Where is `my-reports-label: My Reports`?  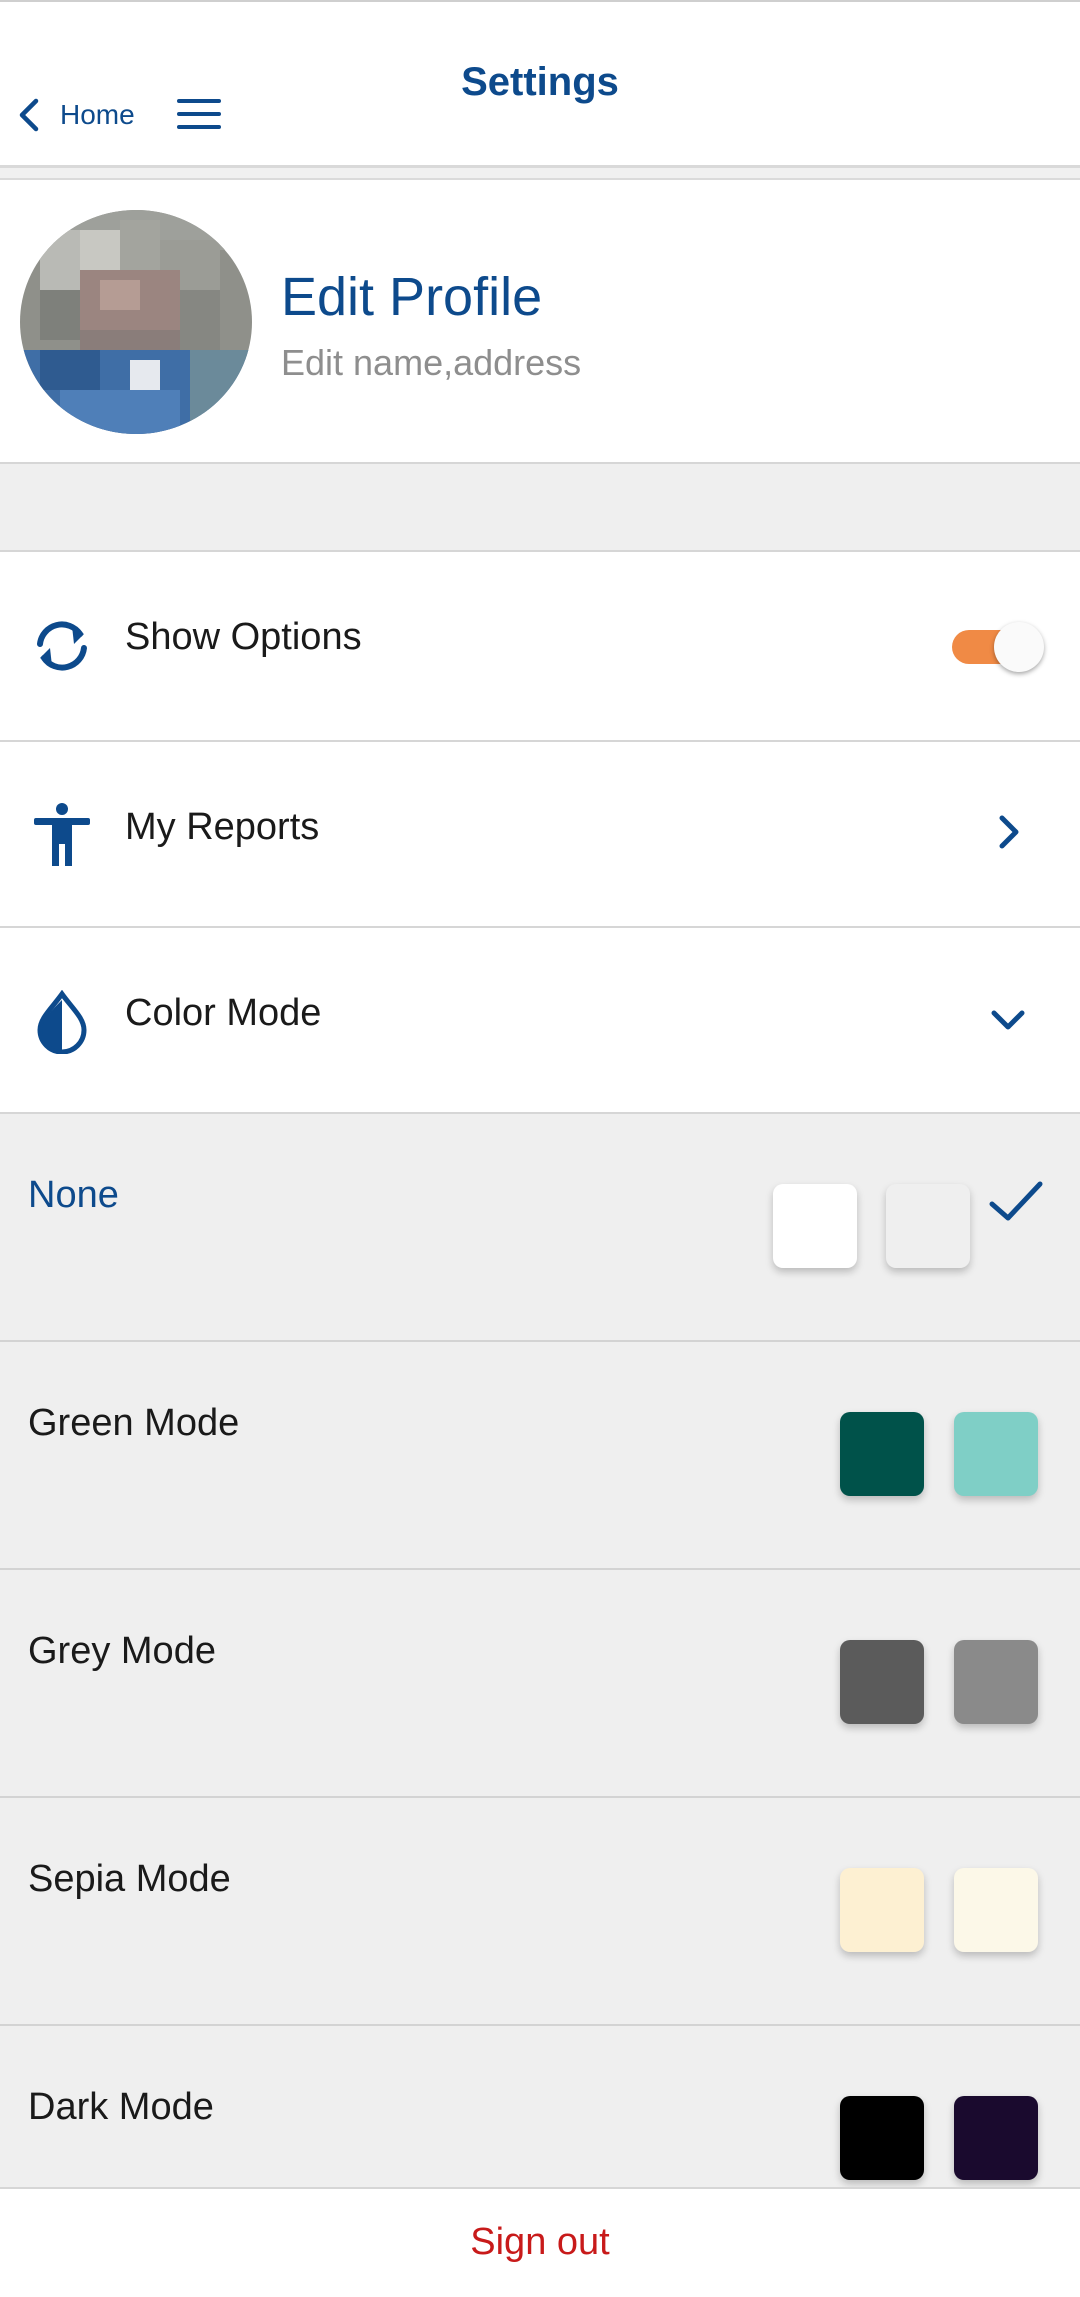
my-reports-label: My Reports is located at coordinates (222, 827).